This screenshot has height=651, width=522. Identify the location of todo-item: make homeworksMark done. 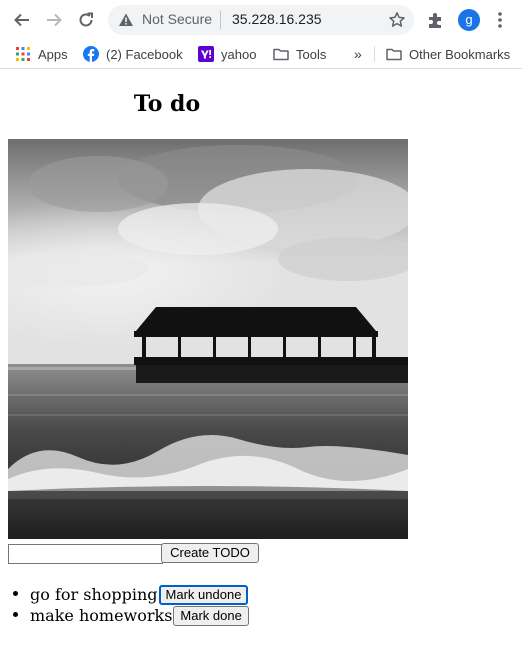
(139, 615).